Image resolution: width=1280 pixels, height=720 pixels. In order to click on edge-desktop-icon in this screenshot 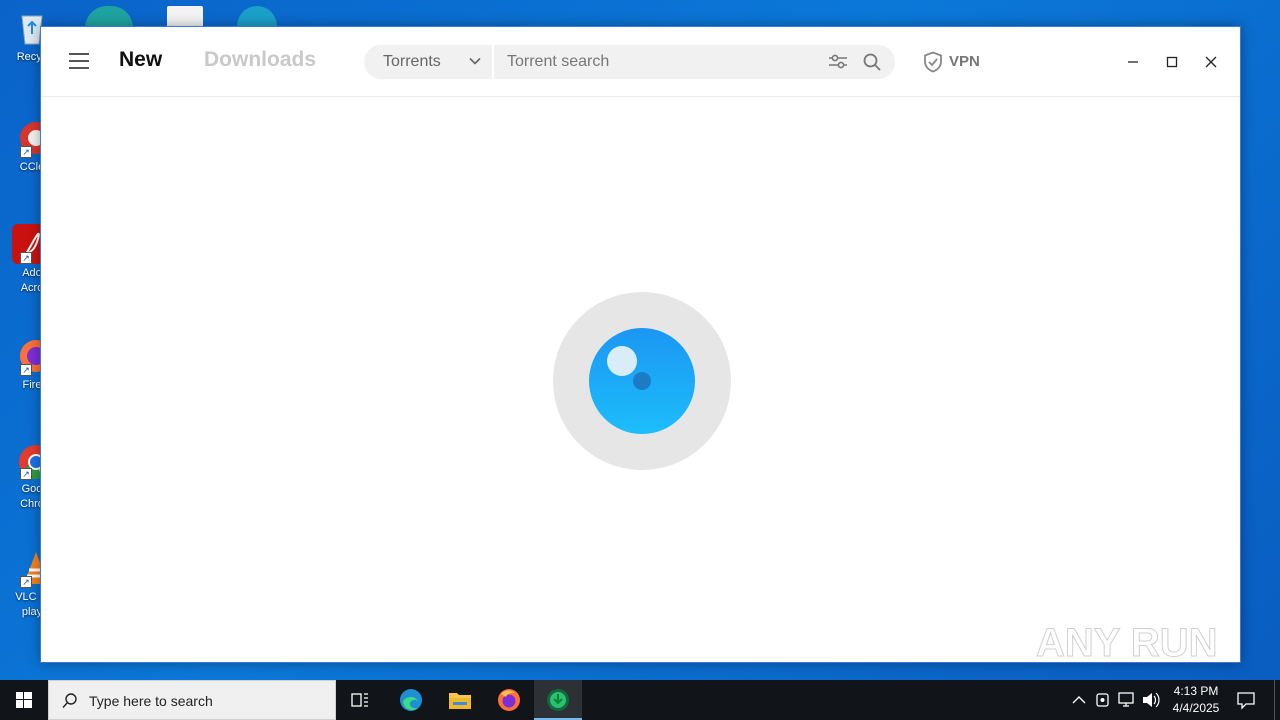, I will do `click(109, 17)`.